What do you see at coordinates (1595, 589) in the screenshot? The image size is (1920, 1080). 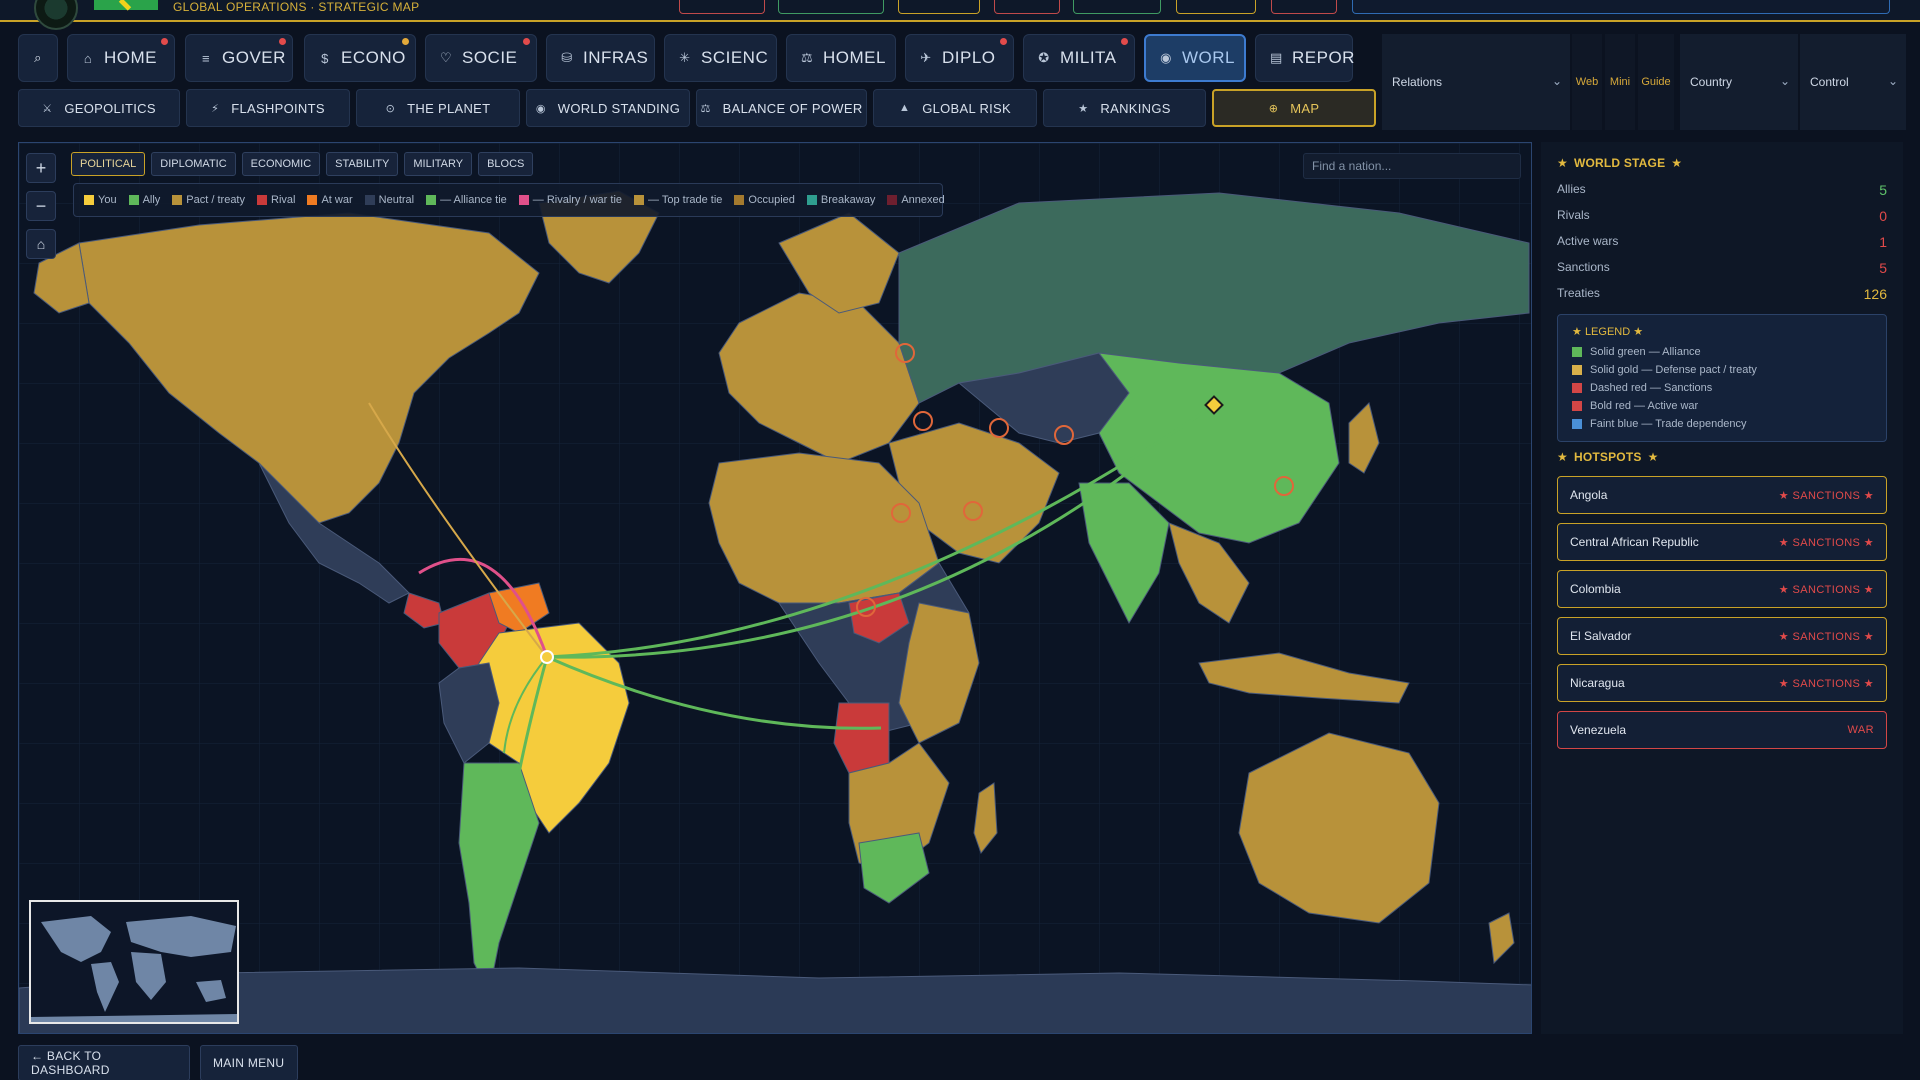 I see `hotspot-country: Colombia` at bounding box center [1595, 589].